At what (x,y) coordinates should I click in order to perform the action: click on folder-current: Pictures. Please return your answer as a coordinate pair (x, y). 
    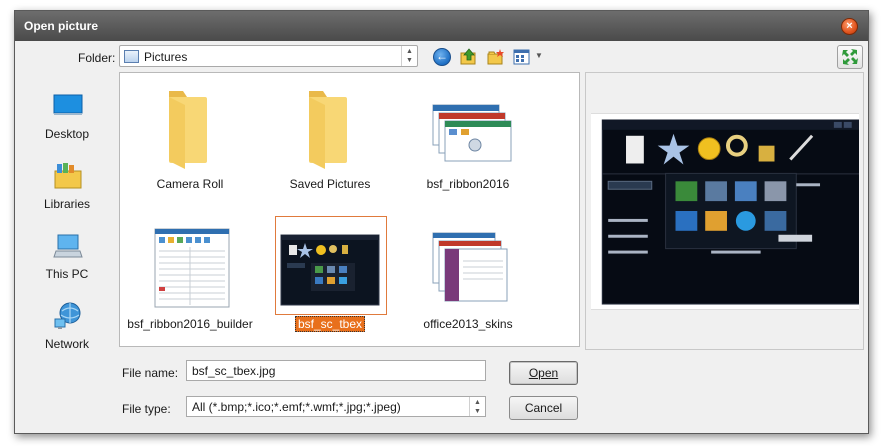
    Looking at the image, I should click on (166, 57).